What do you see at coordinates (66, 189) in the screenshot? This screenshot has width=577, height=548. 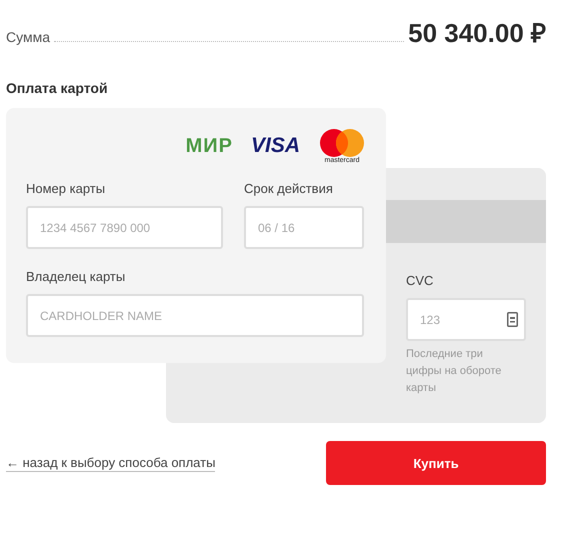 I see `field-label: Номер карты` at bounding box center [66, 189].